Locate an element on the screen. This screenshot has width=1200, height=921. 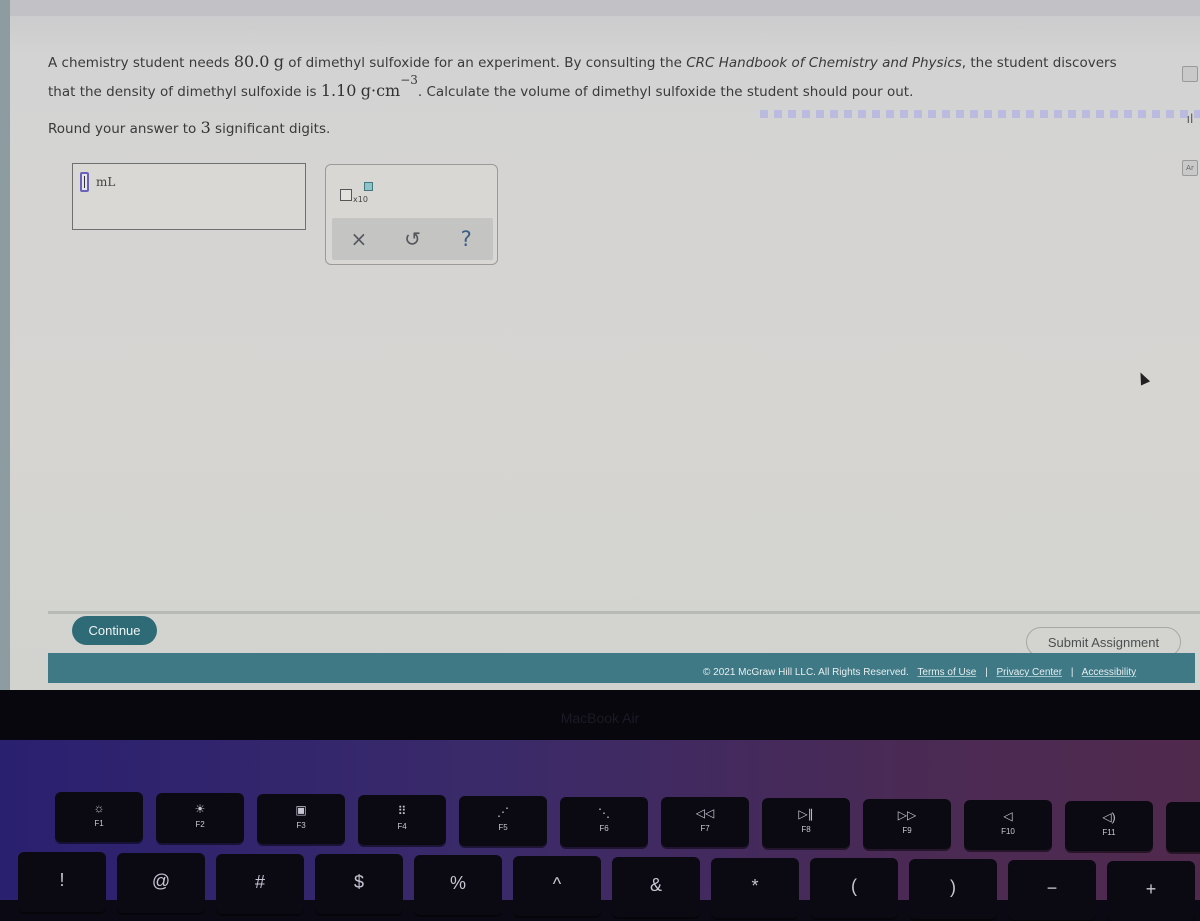
question-text: significant digits. is located at coordinates (270, 129).